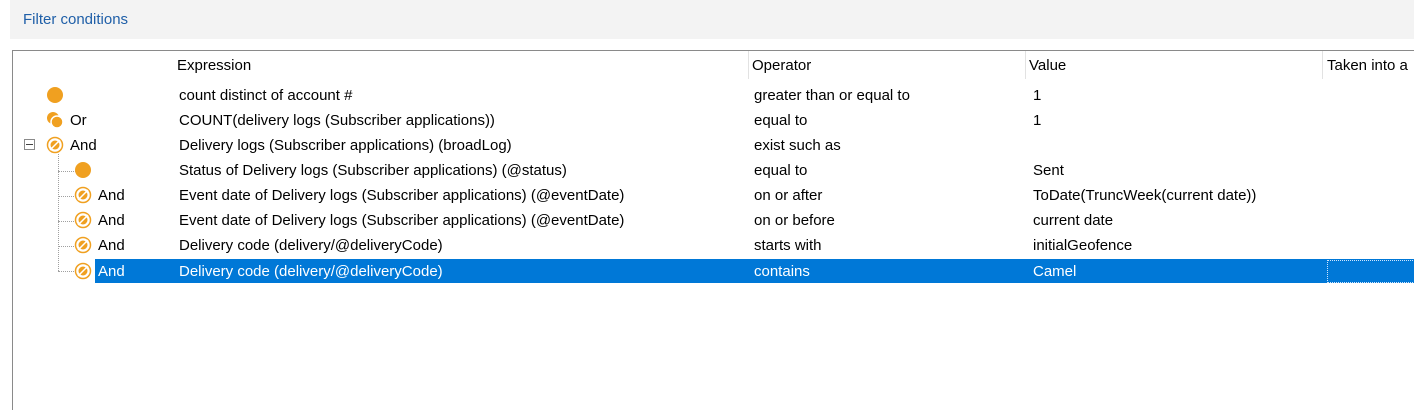 Image resolution: width=1414 pixels, height=410 pixels. I want to click on column-headers: Expression Operator Value Taken into a, so click(713, 66).